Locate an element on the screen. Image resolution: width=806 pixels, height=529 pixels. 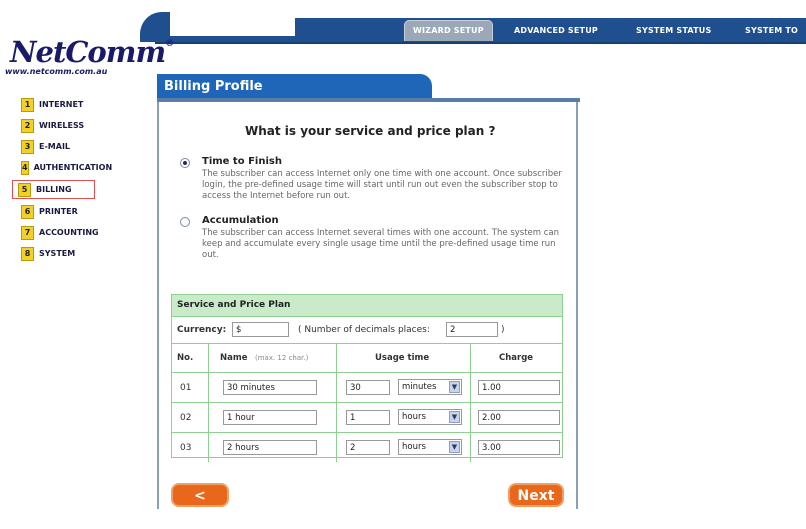
usage-time-input: 2 is located at coordinates (368, 447).